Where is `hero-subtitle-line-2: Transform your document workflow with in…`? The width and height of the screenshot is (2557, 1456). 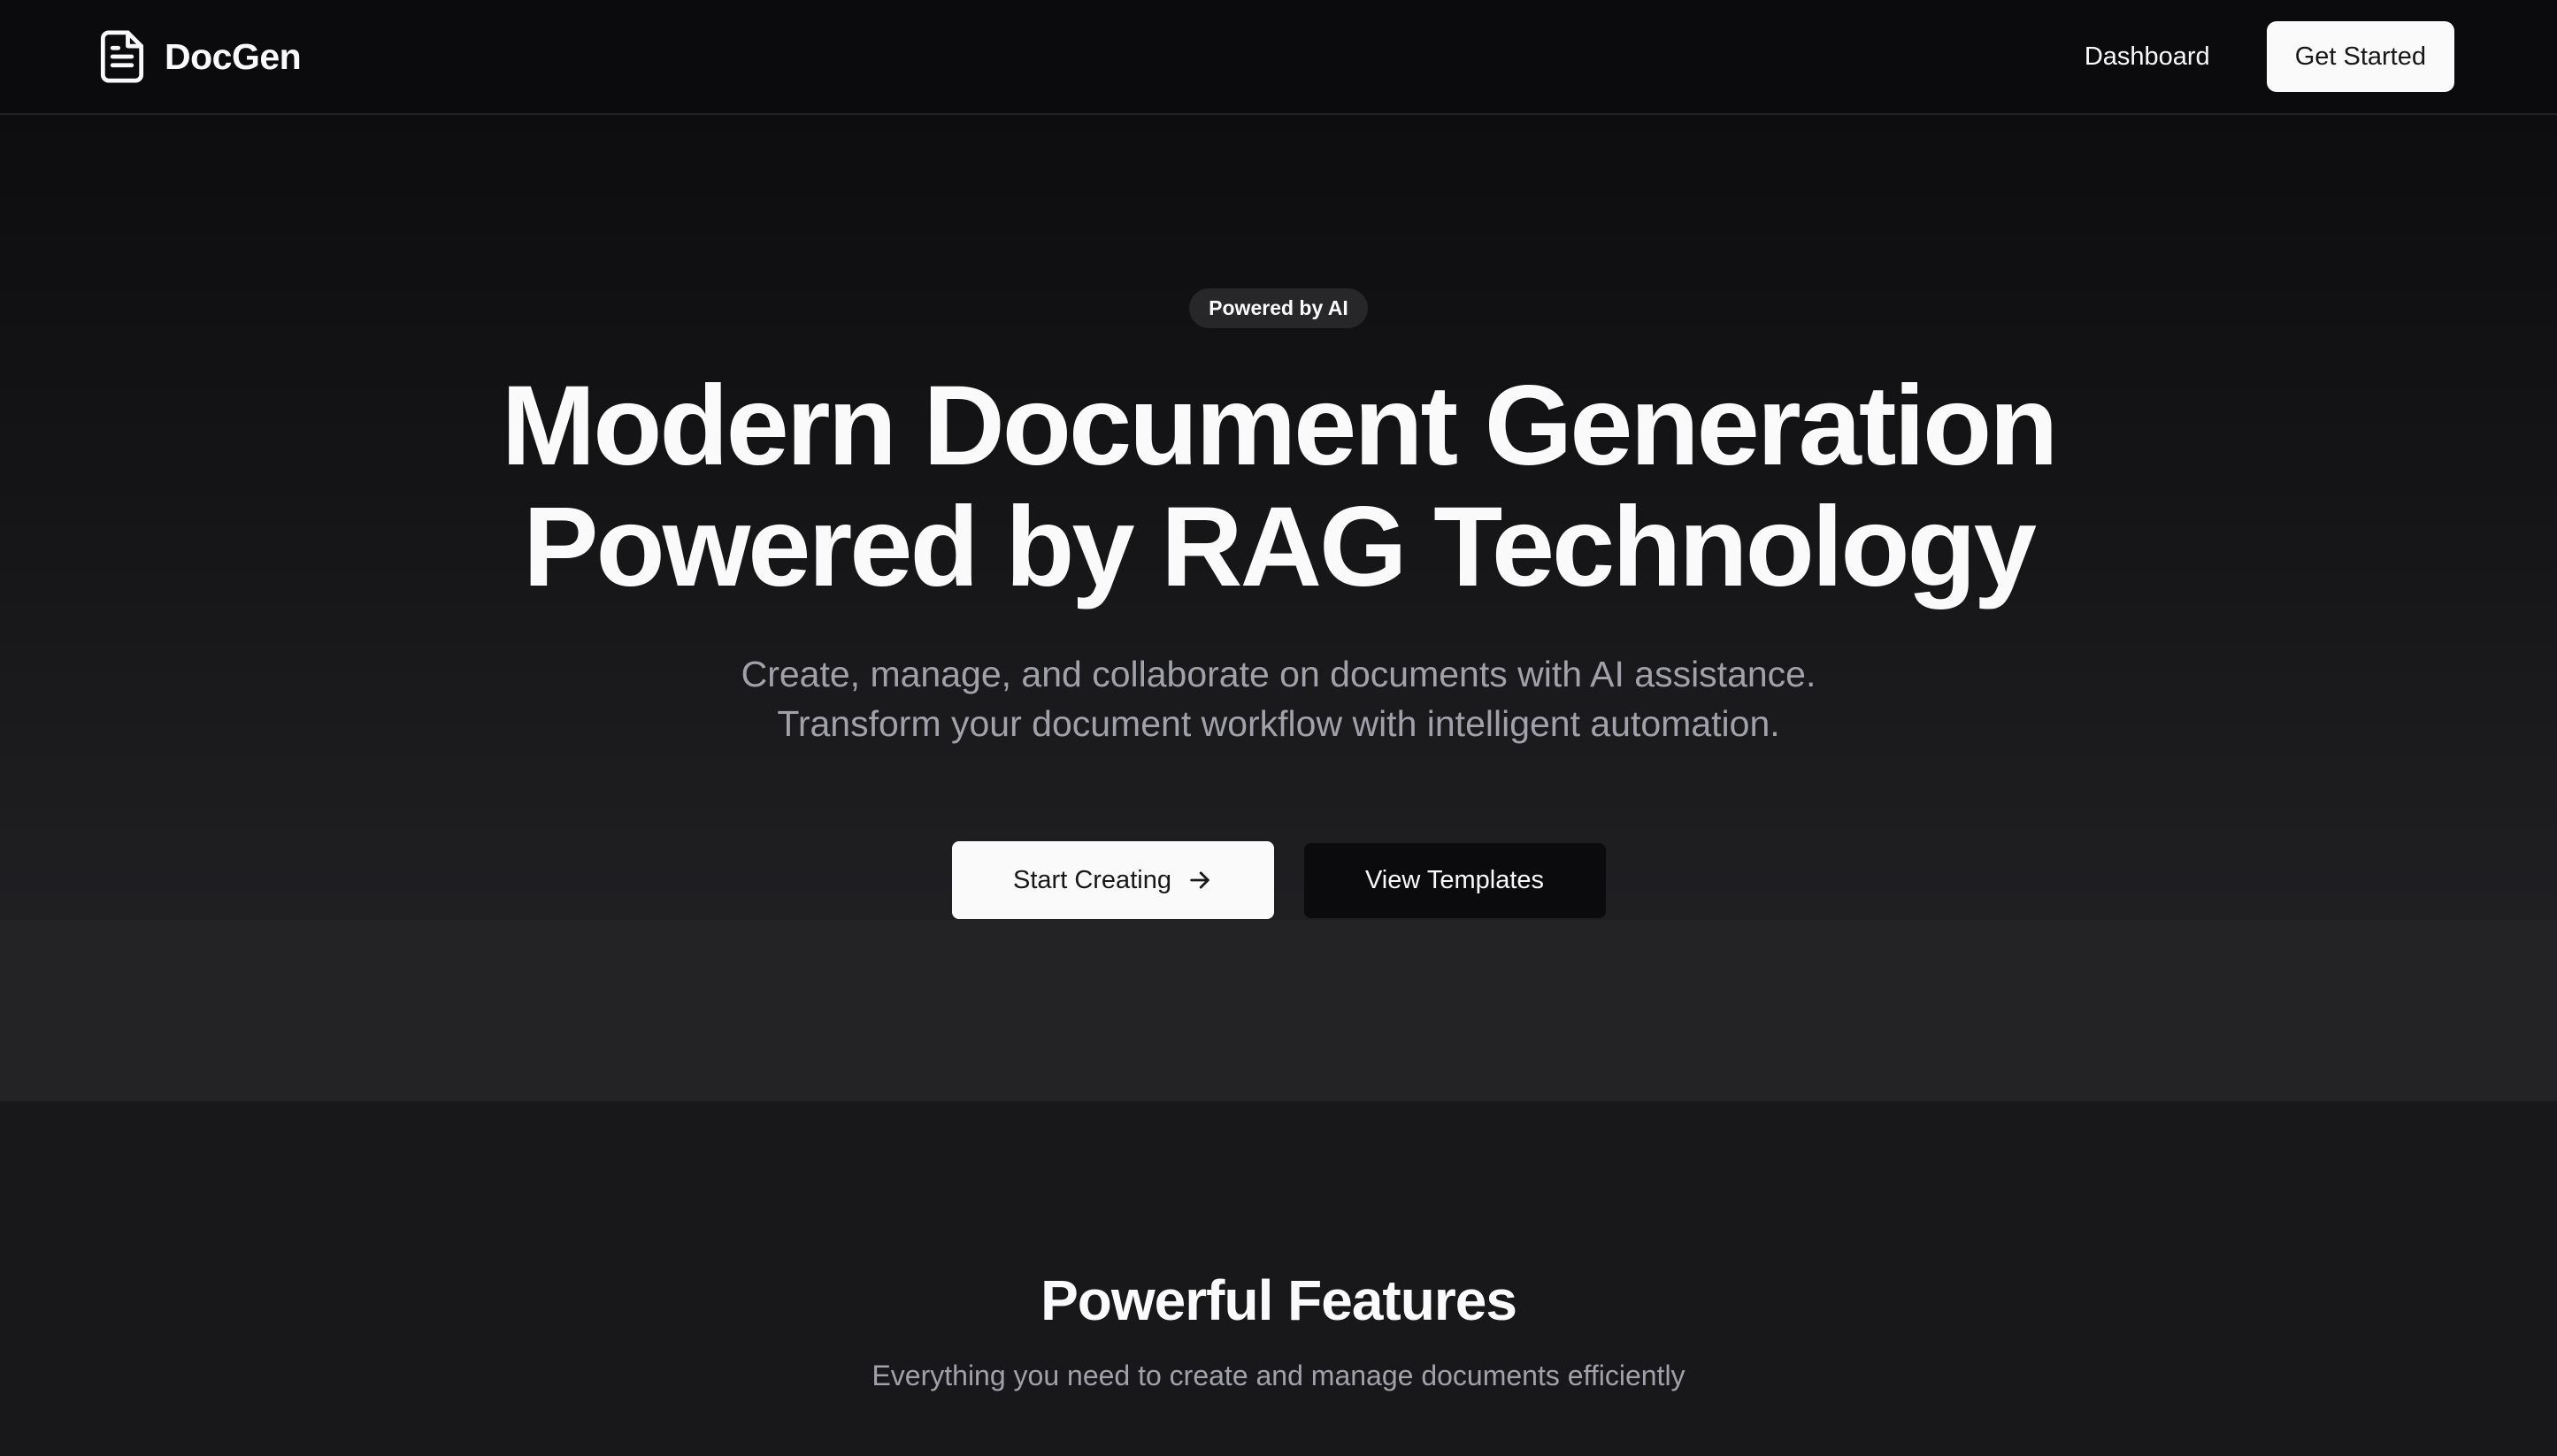 hero-subtitle-line-2: Transform your document workflow with in… is located at coordinates (1278, 723).